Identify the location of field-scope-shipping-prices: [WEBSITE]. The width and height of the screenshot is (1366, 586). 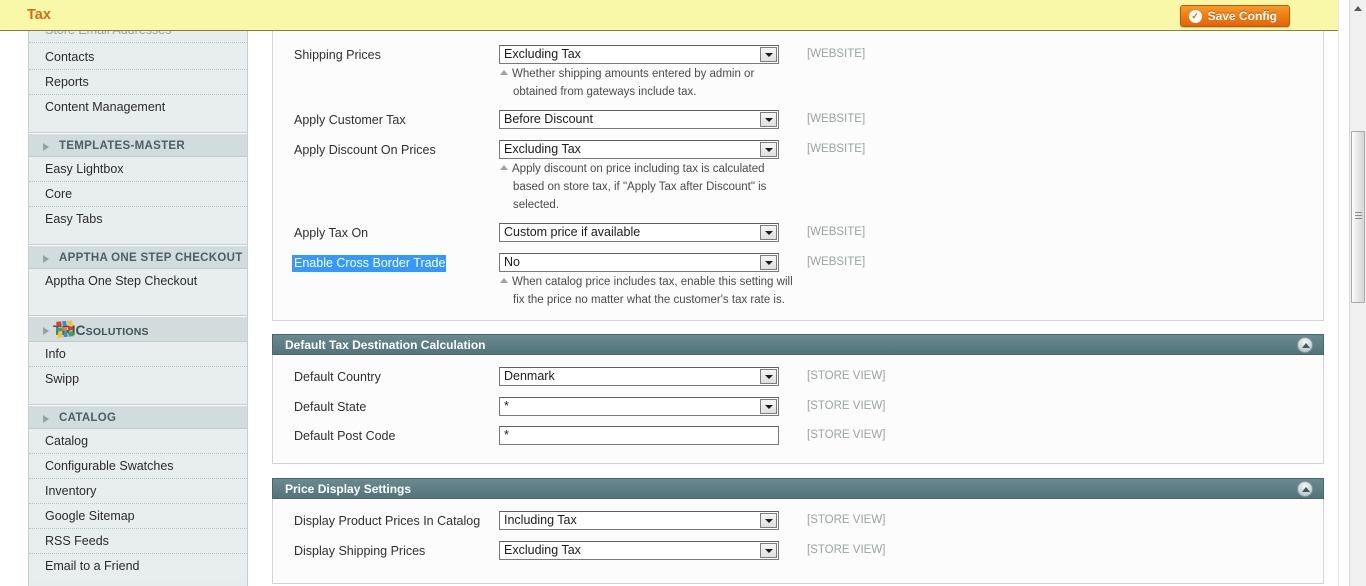
(836, 54).